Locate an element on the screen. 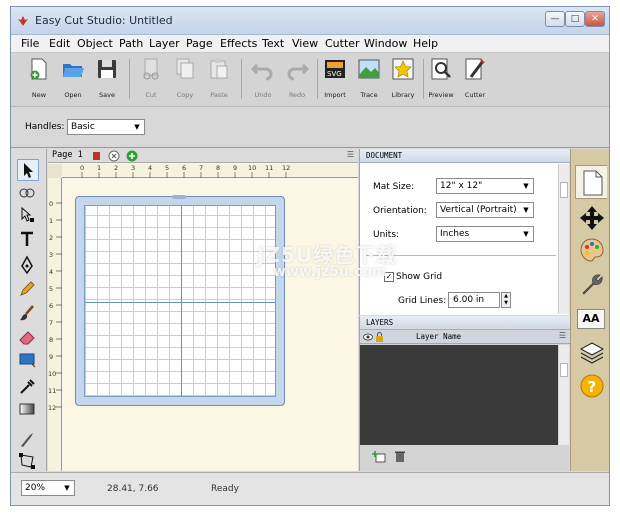 Image resolution: width=620 pixels, height=514 pixels. menu-text: Text is located at coordinates (273, 43).